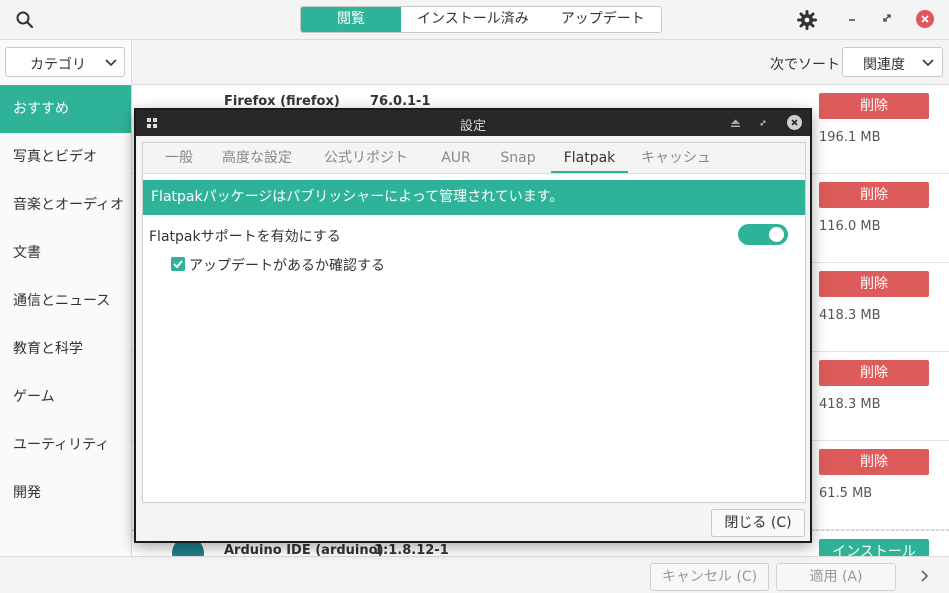  Describe the element at coordinates (472, 126) in the screenshot. I see `dialog-title: 設定` at that location.